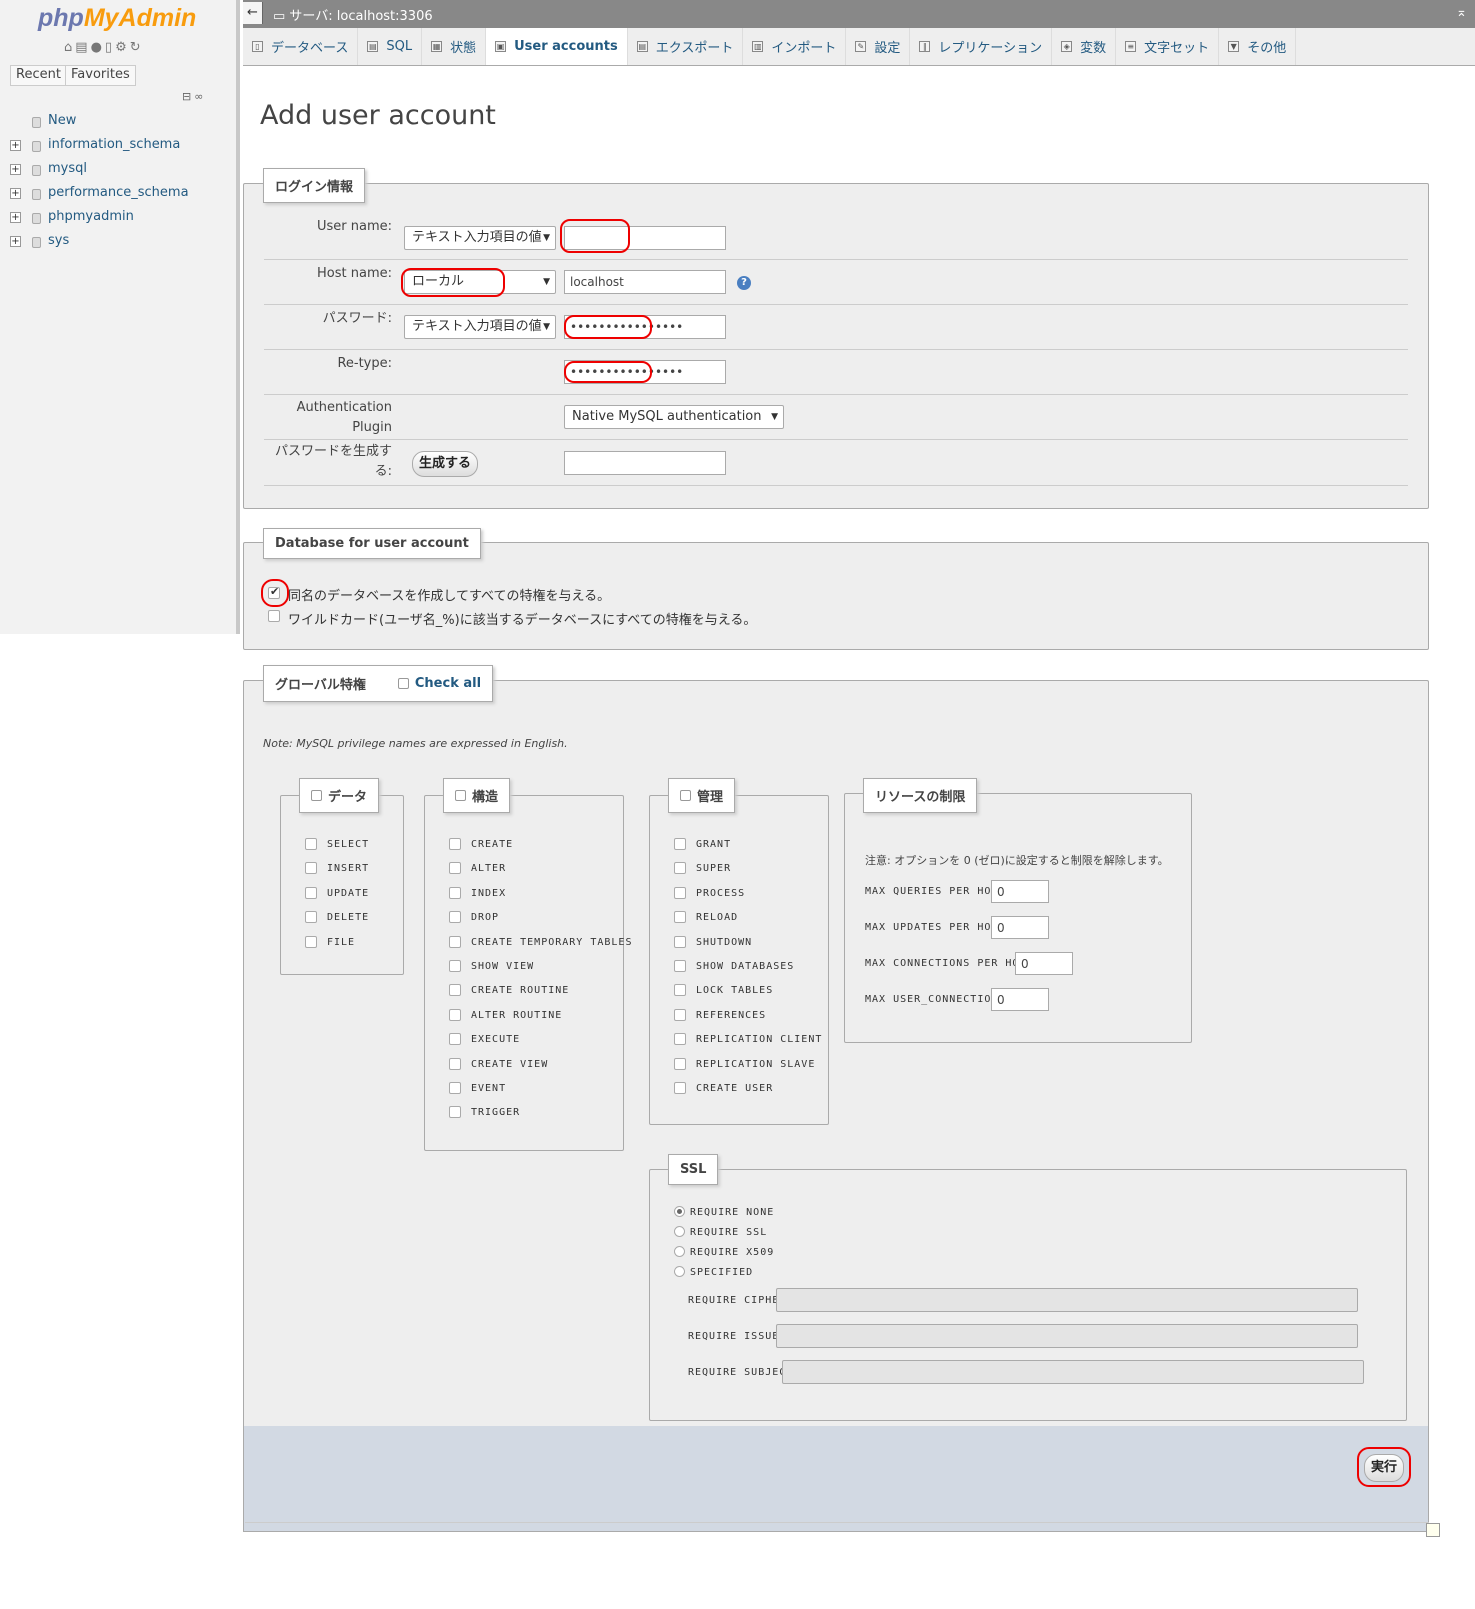 This screenshot has width=1475, height=1609. I want to click on favorites-tab: Favorites, so click(100, 75).